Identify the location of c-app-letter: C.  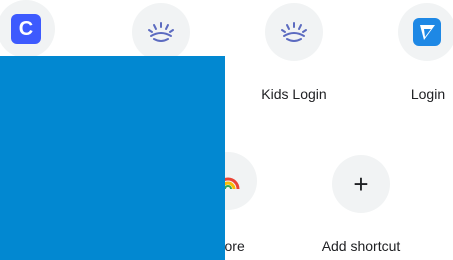
(26, 28).